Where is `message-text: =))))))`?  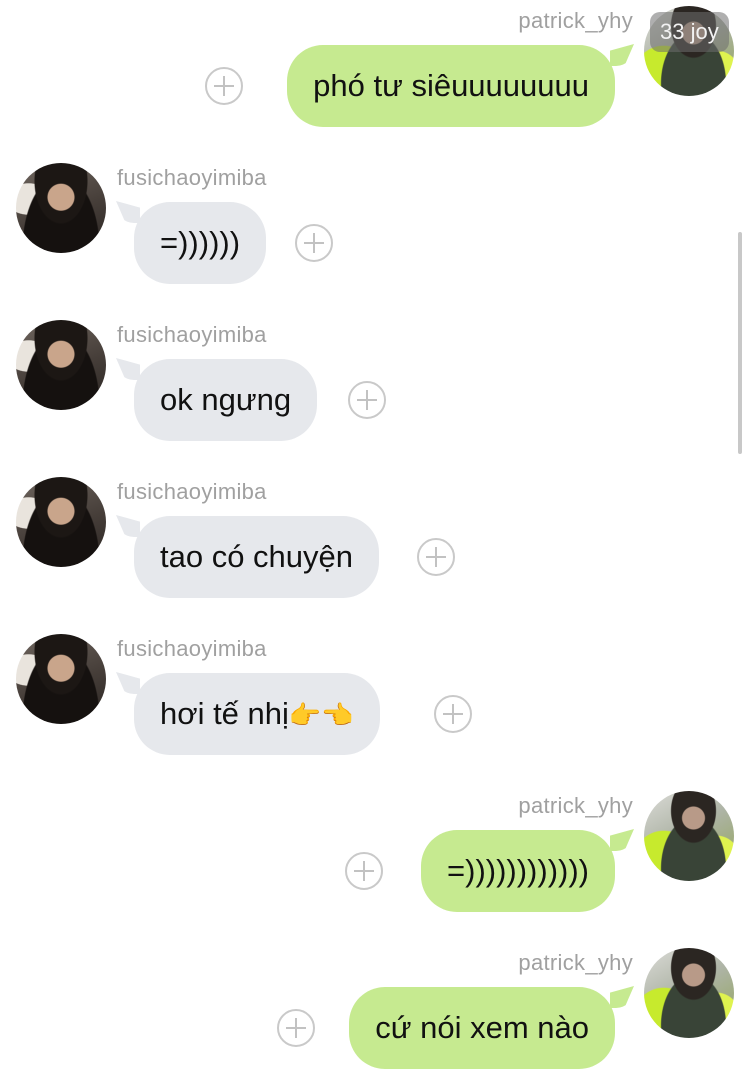 message-text: =)))))) is located at coordinates (200, 242).